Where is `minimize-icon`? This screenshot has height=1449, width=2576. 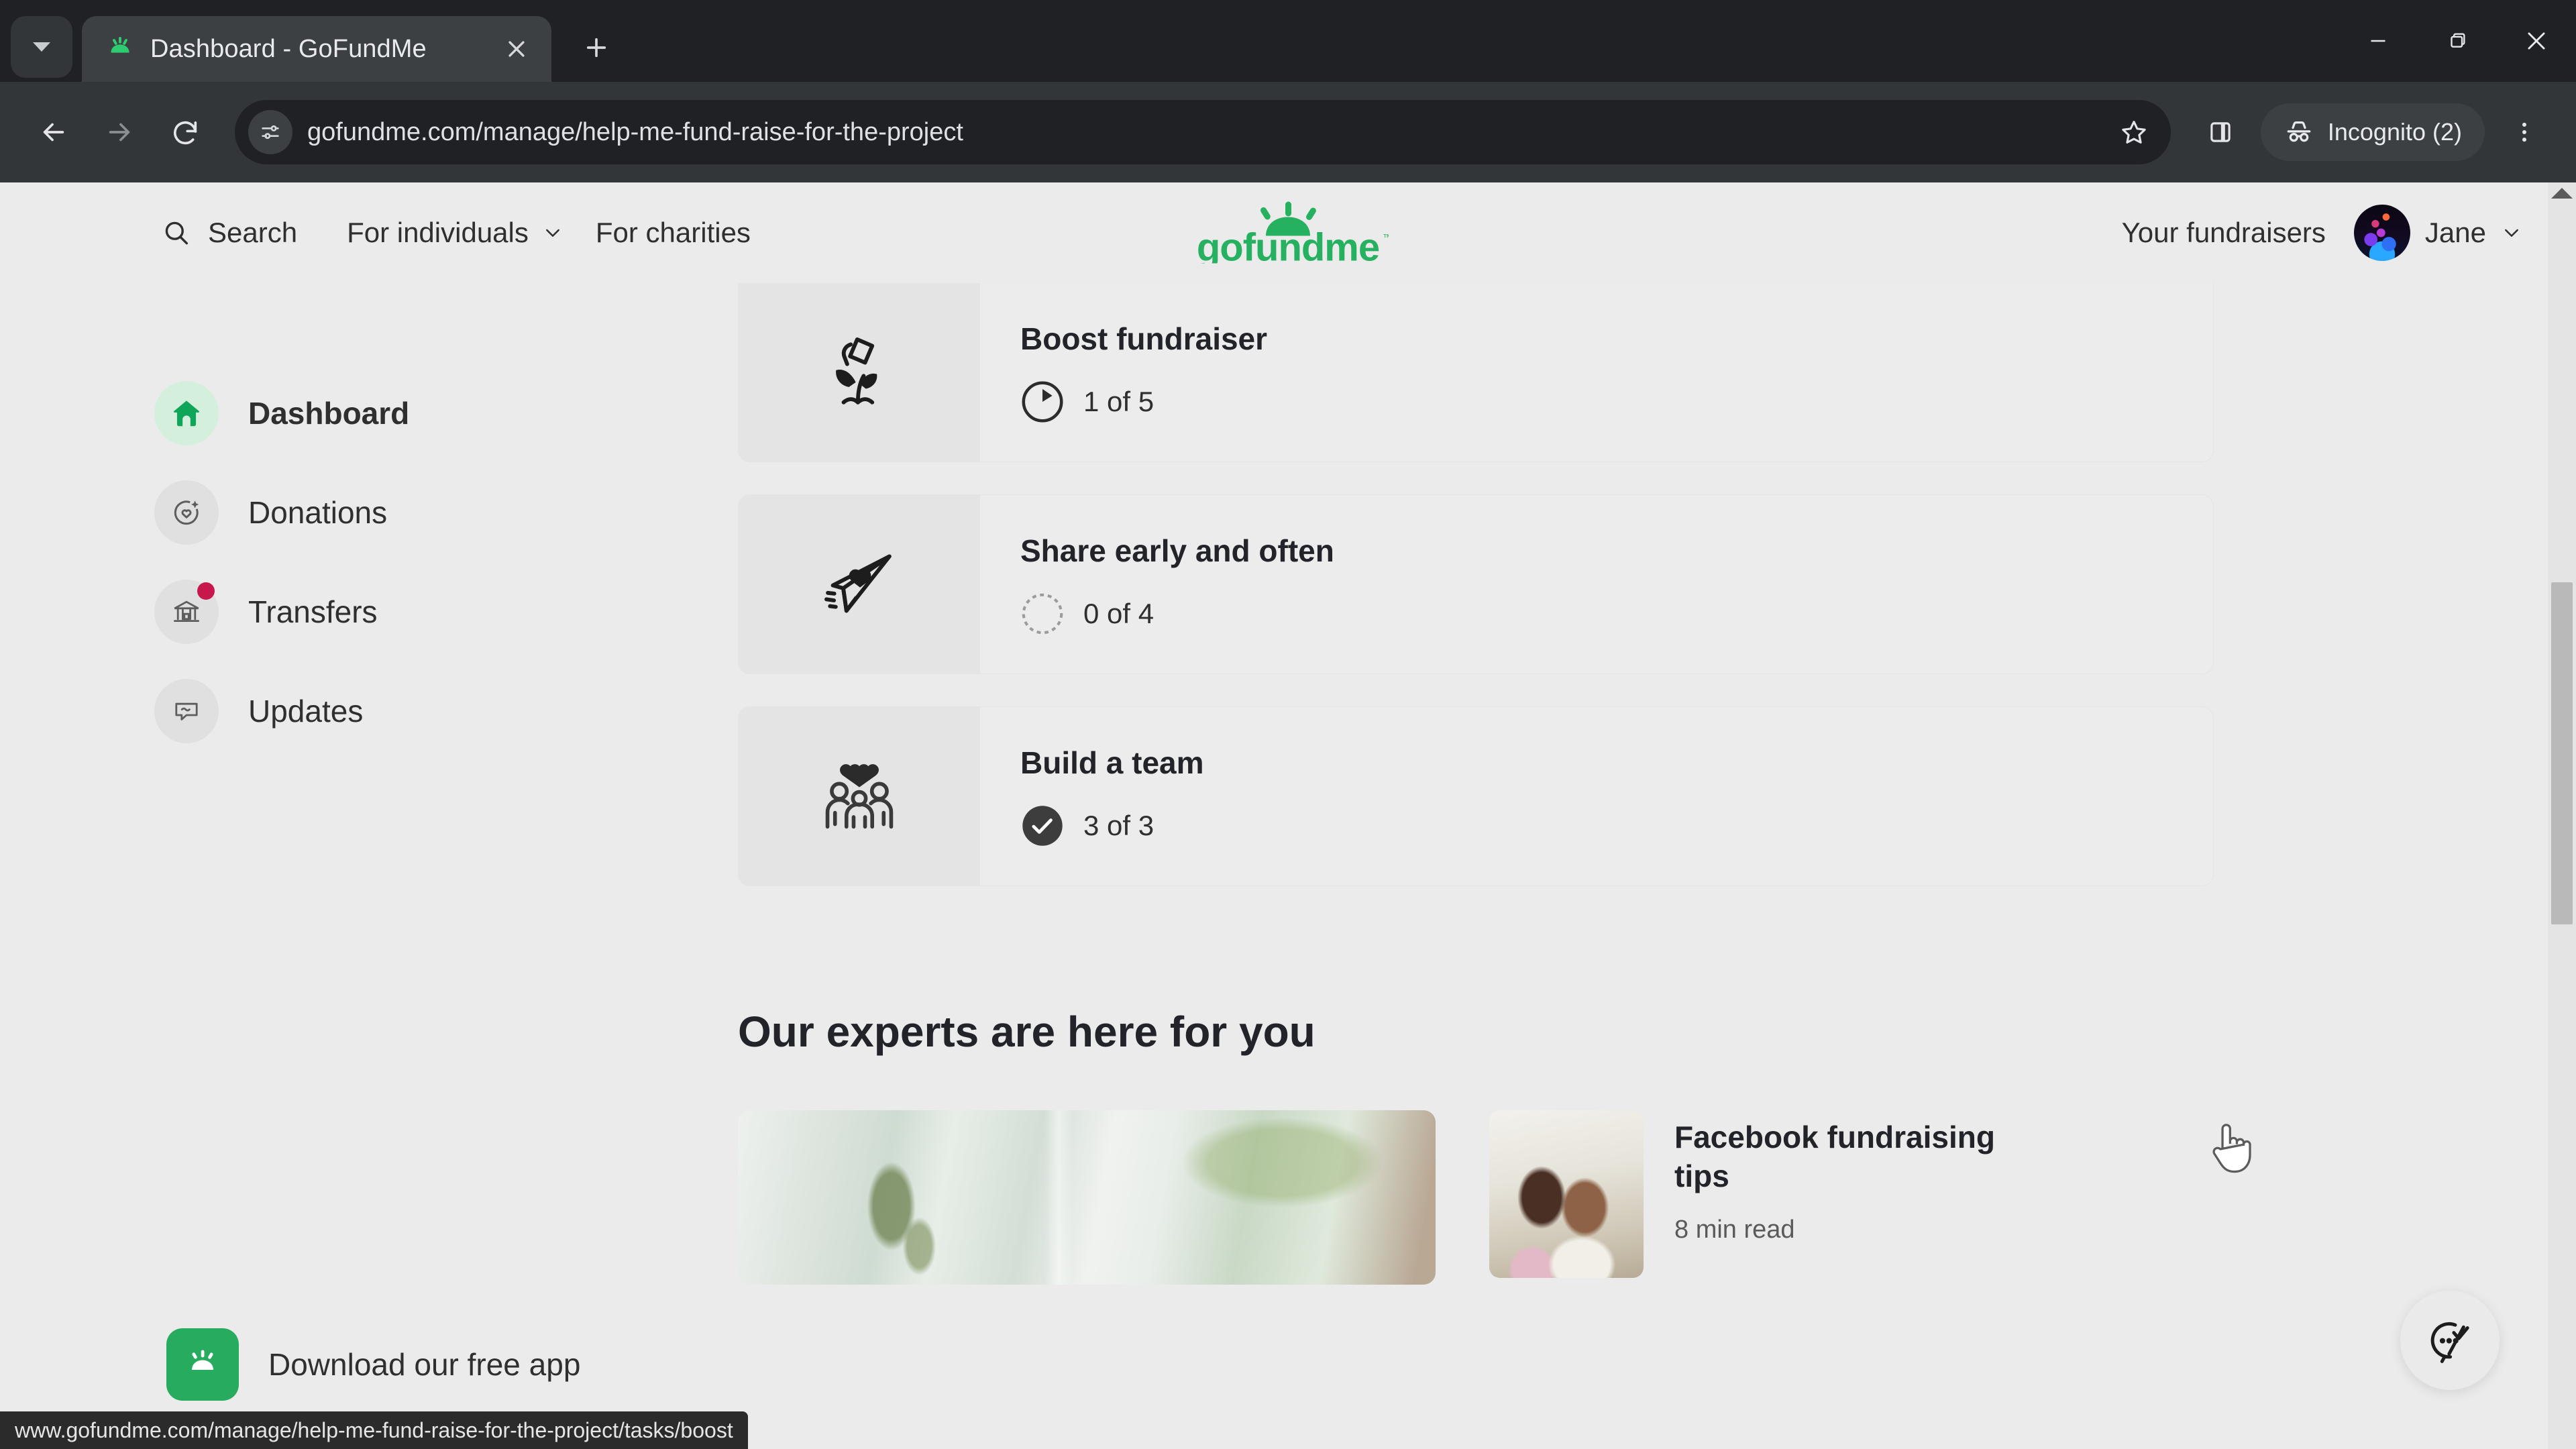 minimize-icon is located at coordinates (2378, 41).